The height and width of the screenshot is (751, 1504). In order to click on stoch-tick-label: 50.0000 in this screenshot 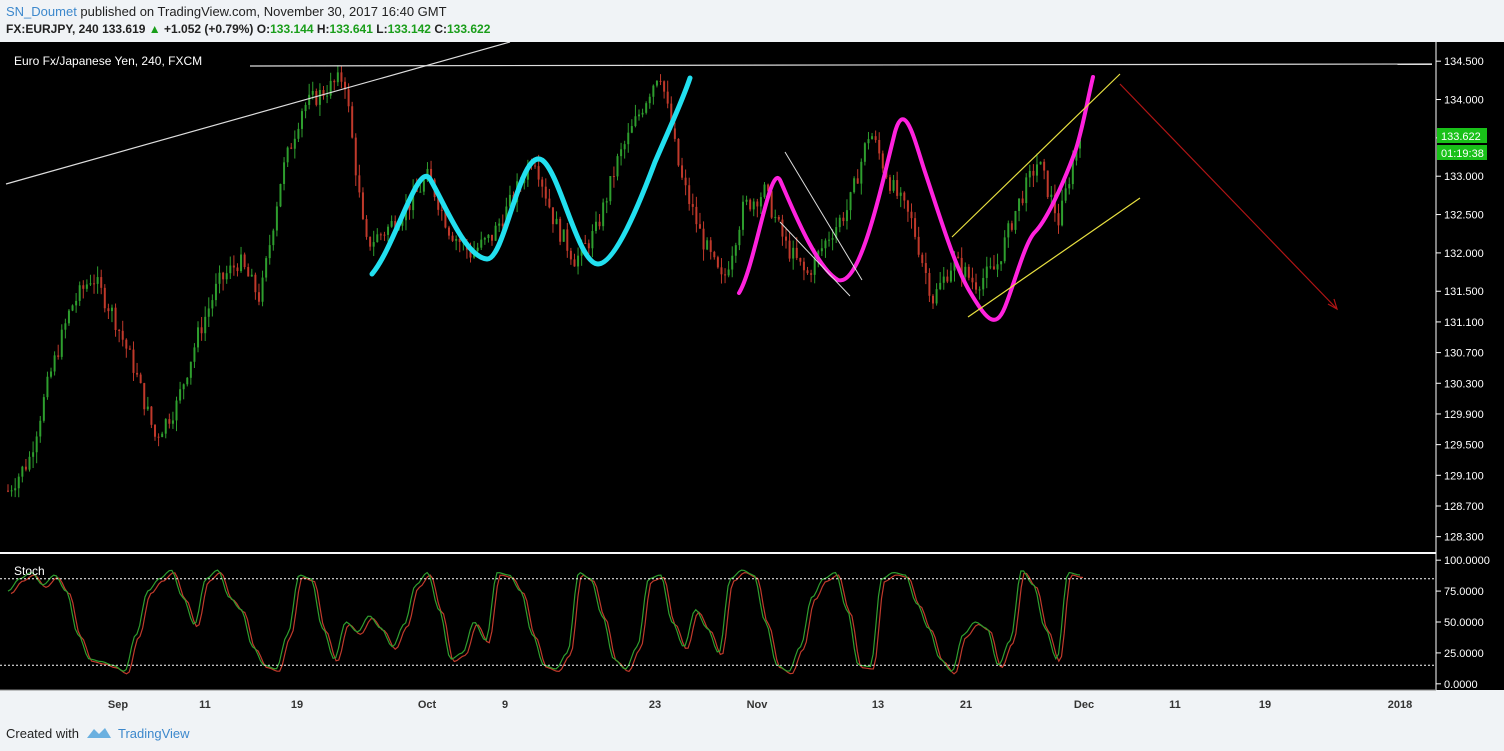, I will do `click(1464, 623)`.